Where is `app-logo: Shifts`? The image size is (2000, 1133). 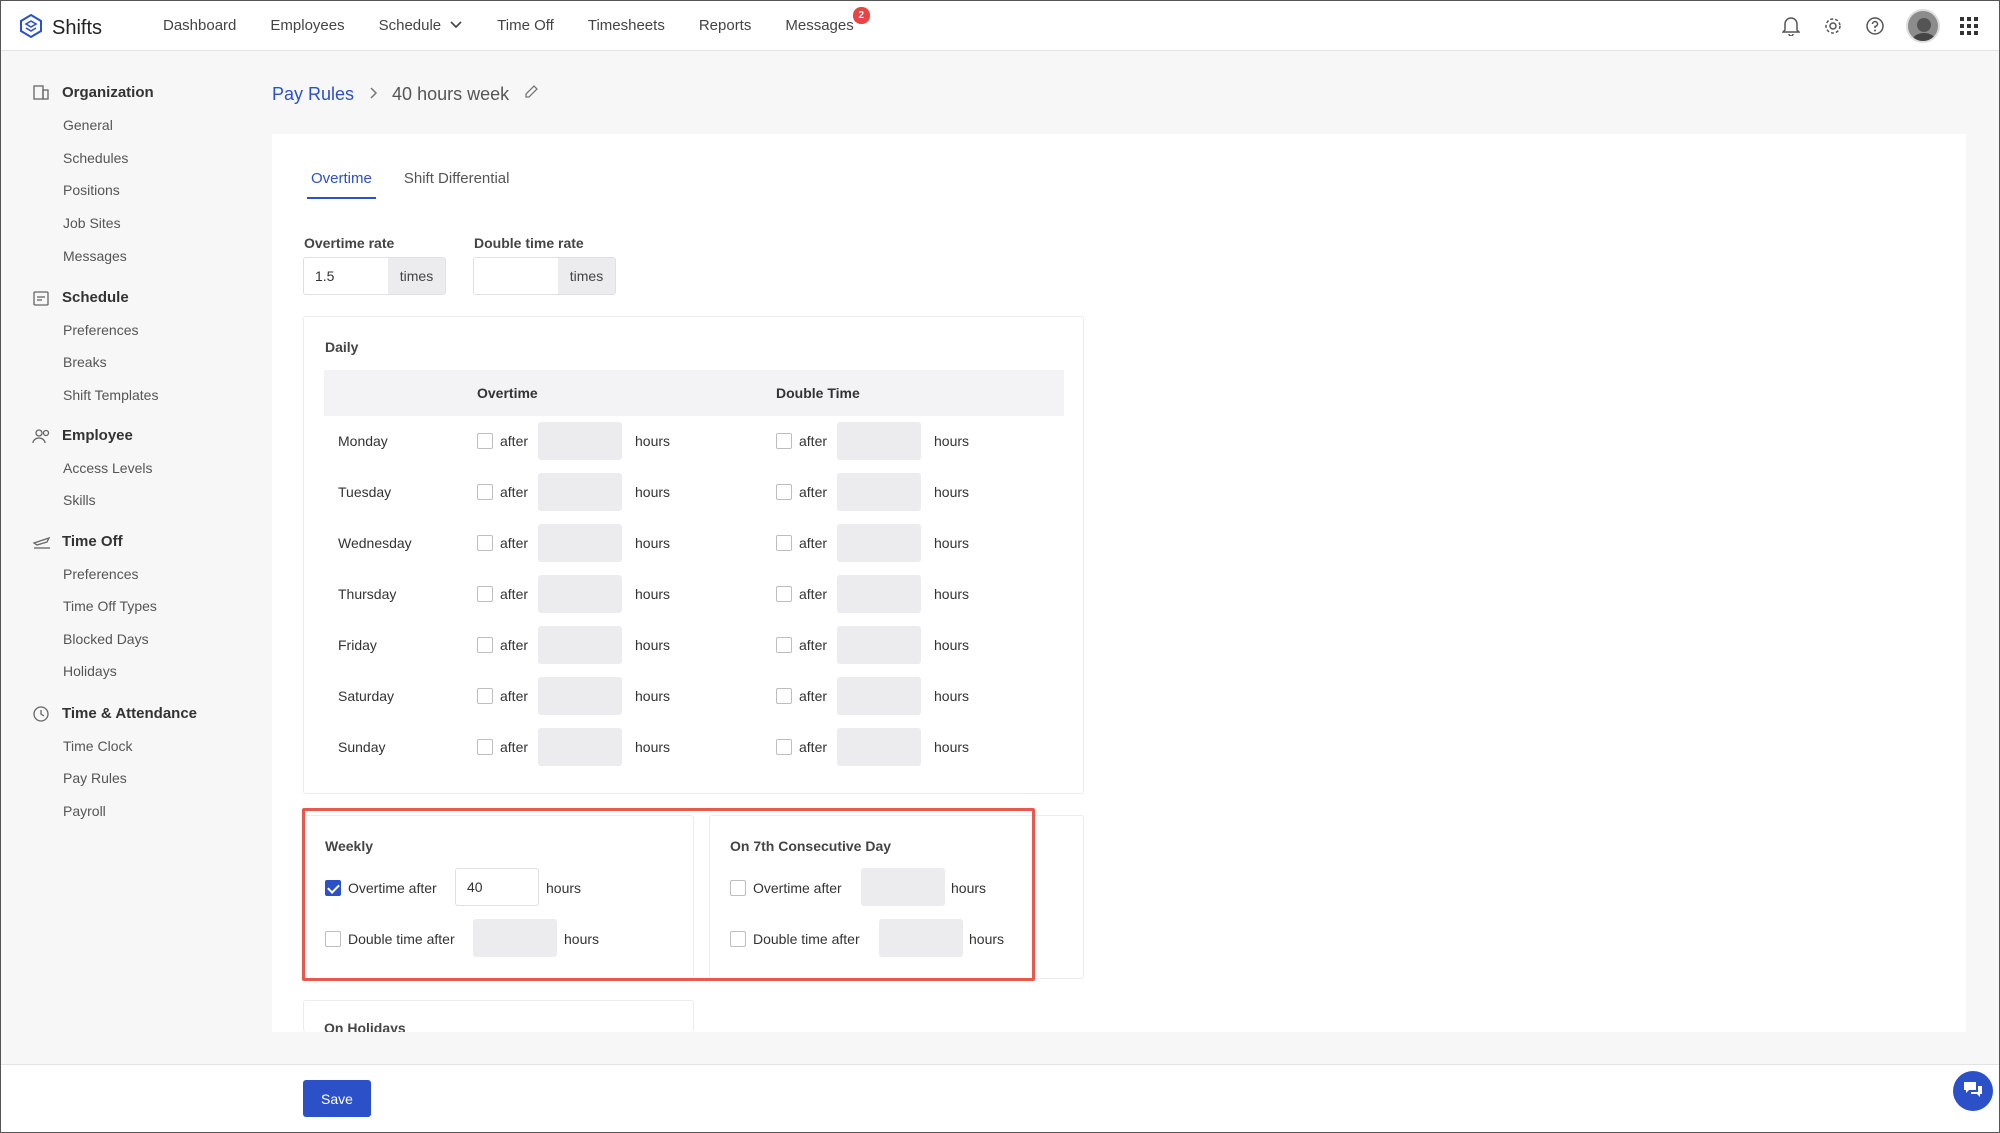
app-logo: Shifts is located at coordinates (60, 28).